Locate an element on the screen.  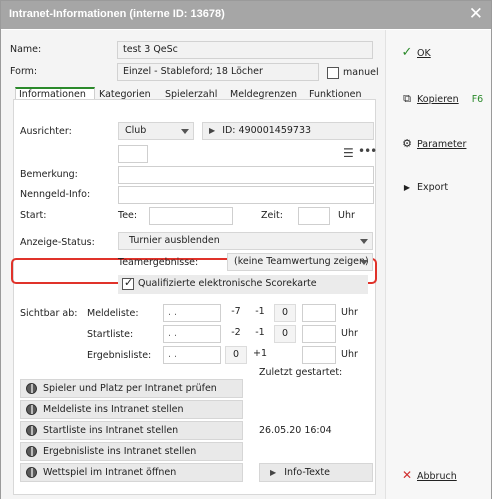
parameter-label: Parameter is located at coordinates (442, 144).